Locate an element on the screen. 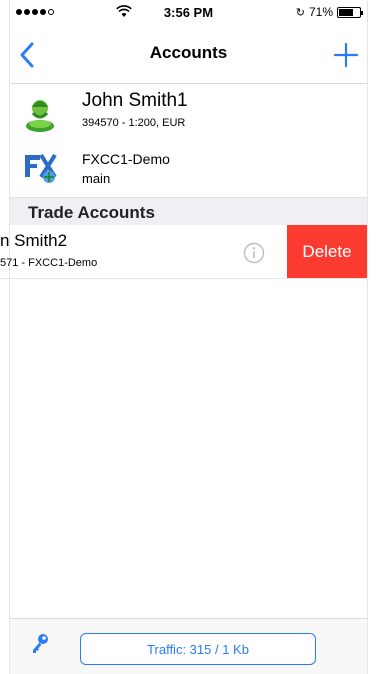  info-icon is located at coordinates (254, 253).